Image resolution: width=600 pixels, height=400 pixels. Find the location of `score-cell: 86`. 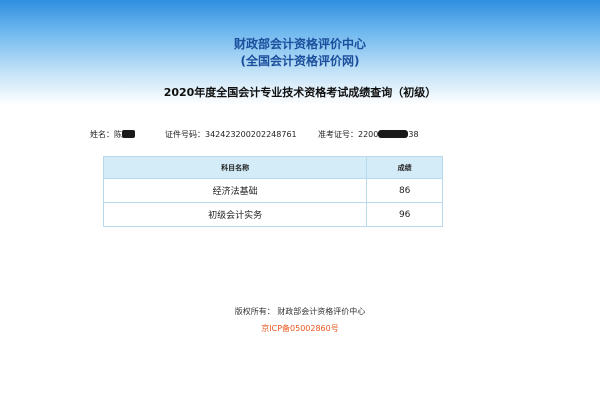

score-cell: 86 is located at coordinates (404, 190).